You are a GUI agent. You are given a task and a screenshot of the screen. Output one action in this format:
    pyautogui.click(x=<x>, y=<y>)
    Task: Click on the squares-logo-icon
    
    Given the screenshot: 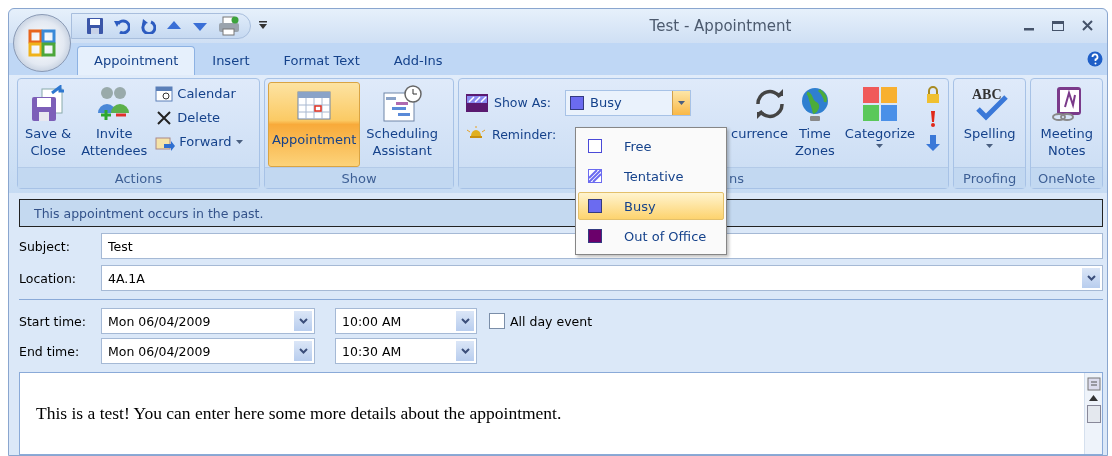 What is the action you would take?
    pyautogui.click(x=42, y=43)
    